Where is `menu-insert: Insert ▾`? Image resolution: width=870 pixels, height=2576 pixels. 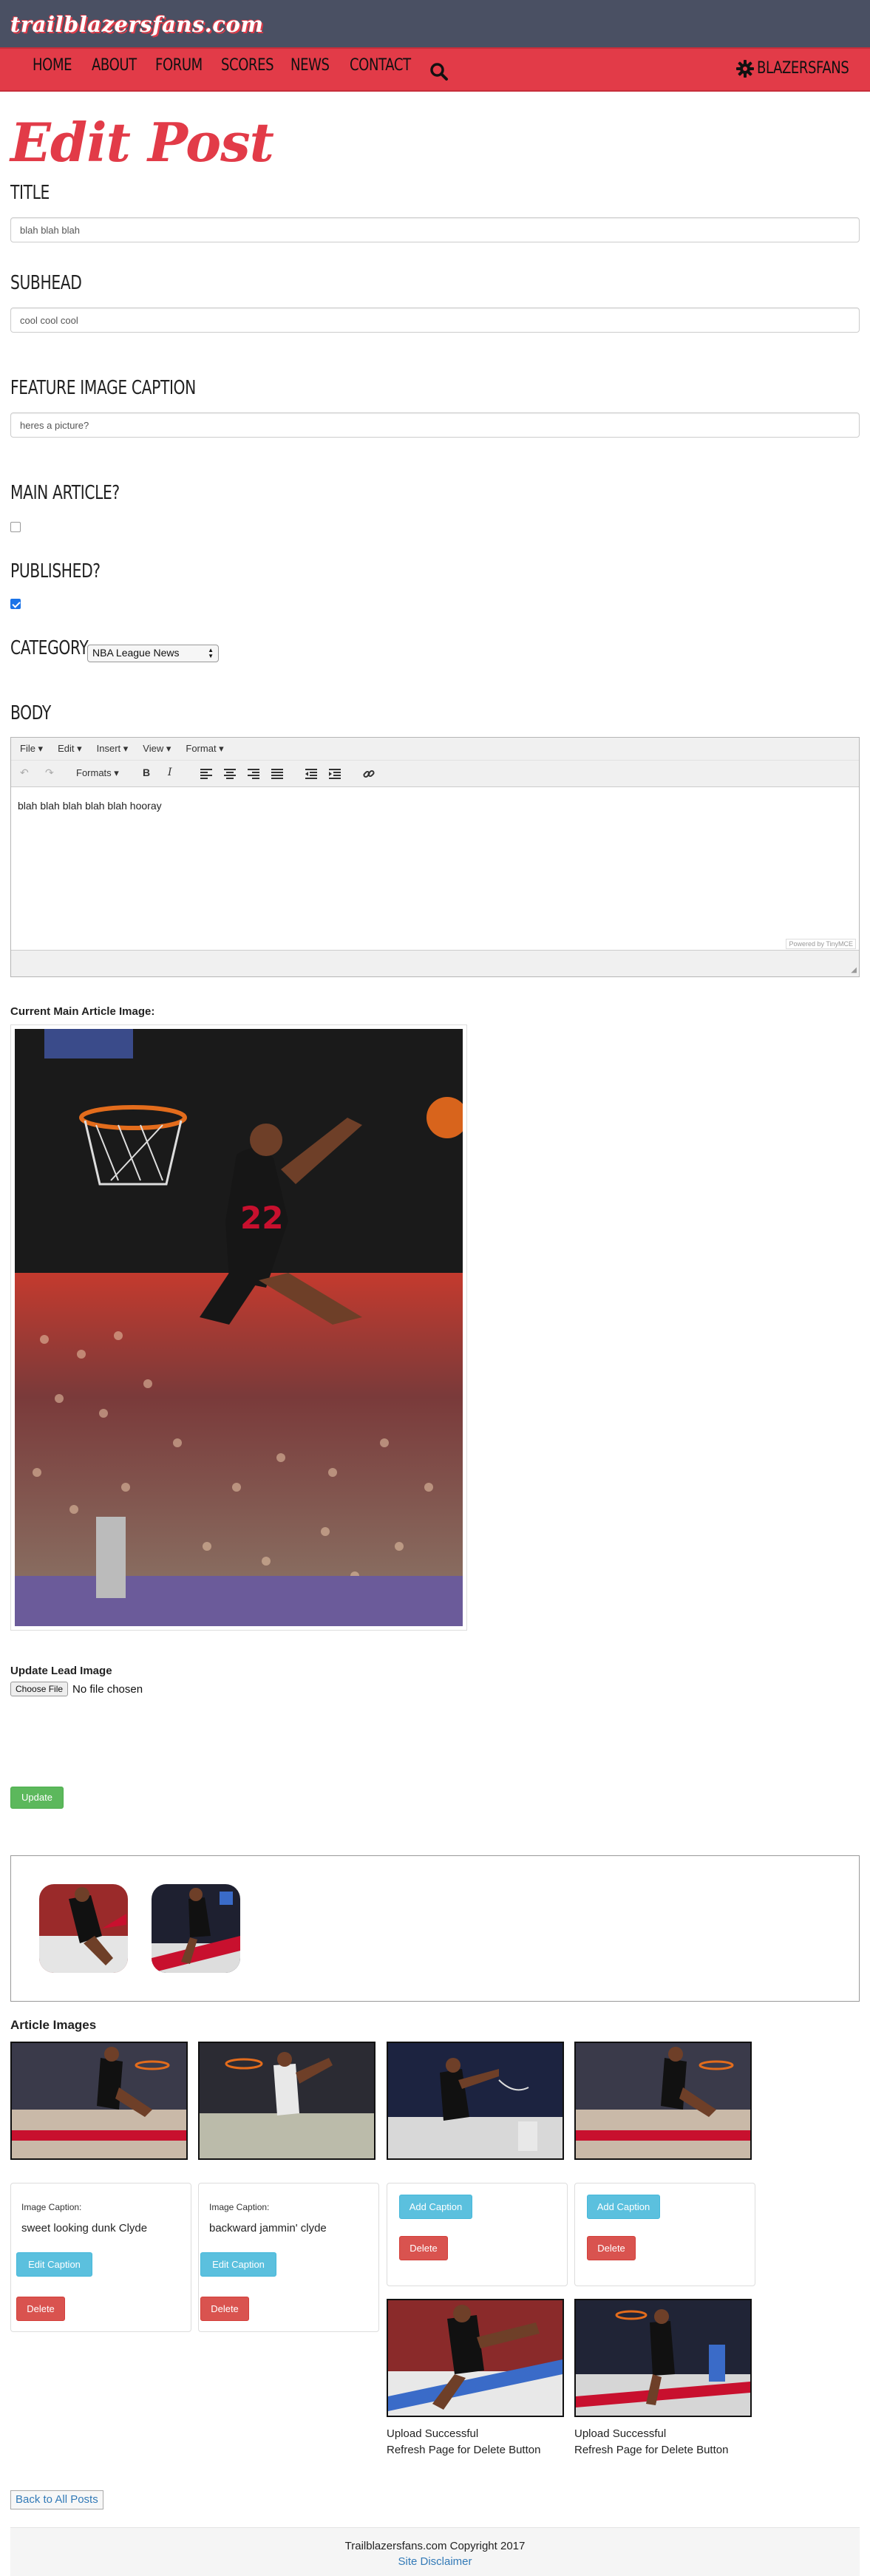 menu-insert: Insert ▾ is located at coordinates (113, 749).